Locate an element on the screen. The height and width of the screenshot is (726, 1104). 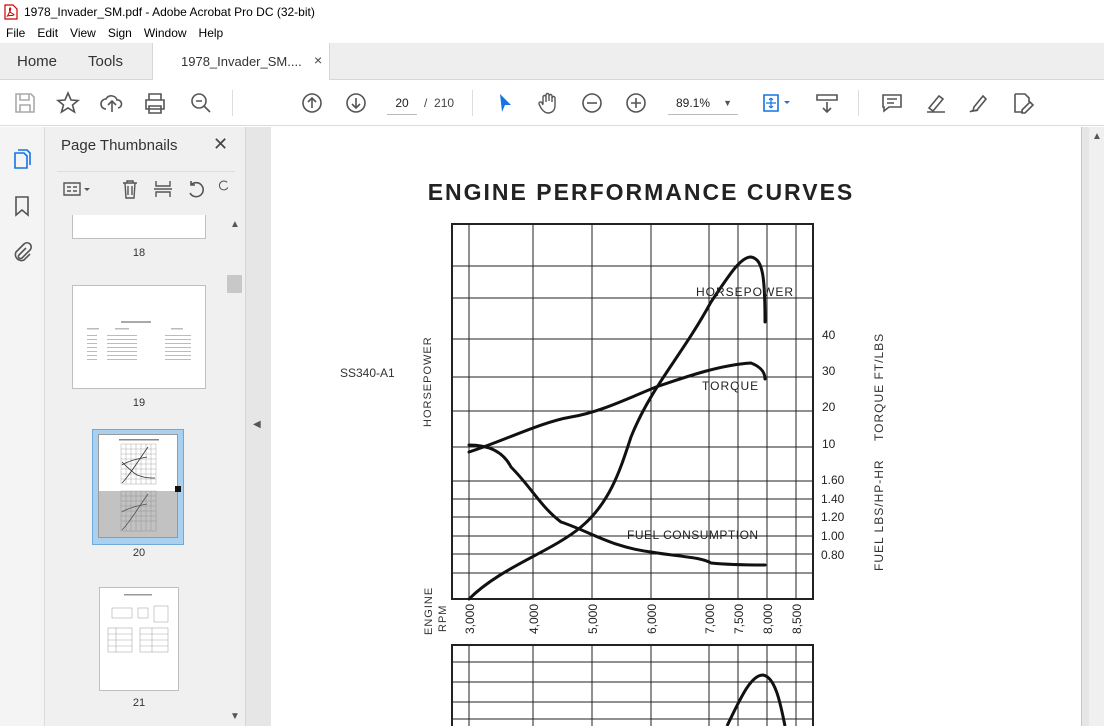
upload-icon is located at coordinates (112, 103).